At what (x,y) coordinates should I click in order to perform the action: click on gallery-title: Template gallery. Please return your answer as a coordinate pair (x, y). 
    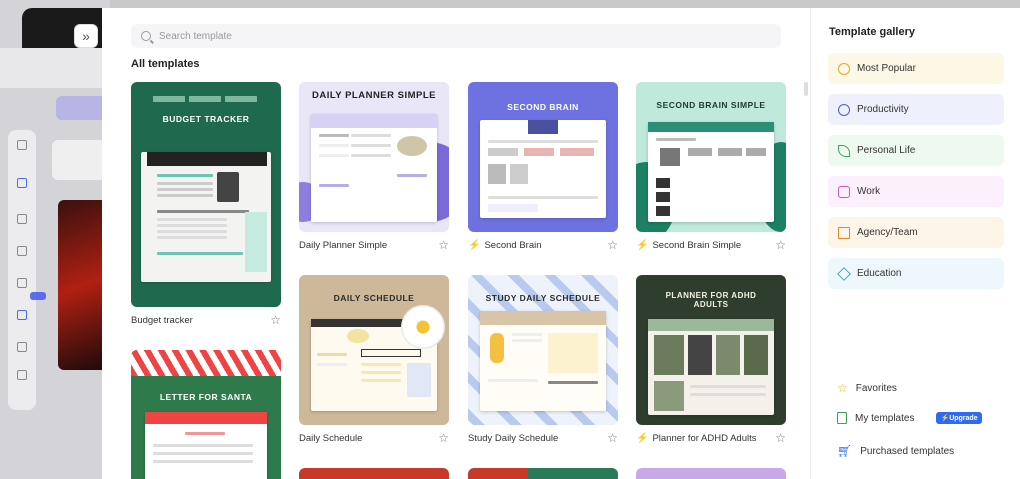
    Looking at the image, I should click on (872, 32).